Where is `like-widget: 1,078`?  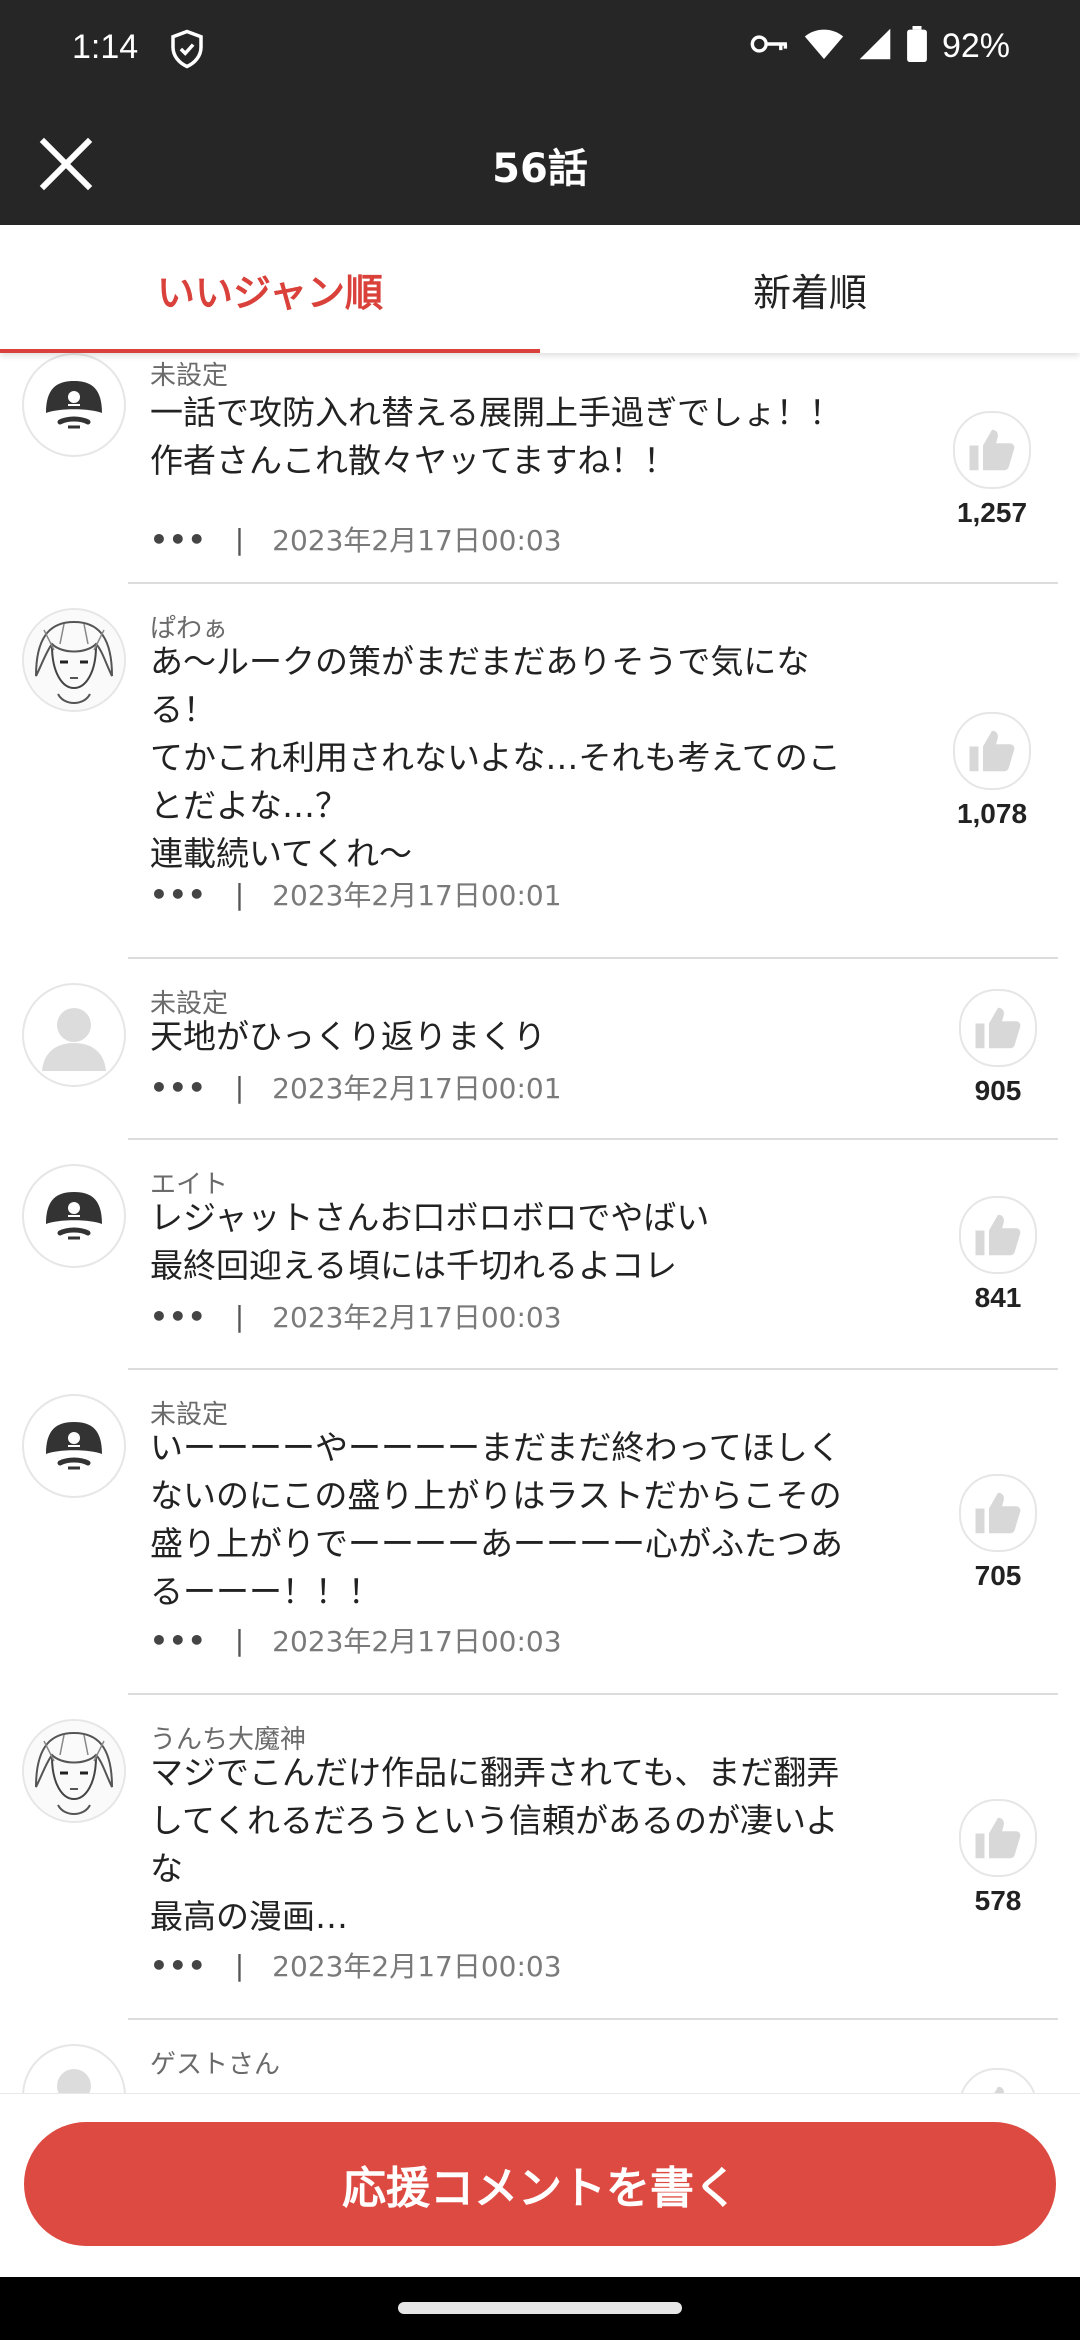
like-widget: 1,078 is located at coordinates (992, 771).